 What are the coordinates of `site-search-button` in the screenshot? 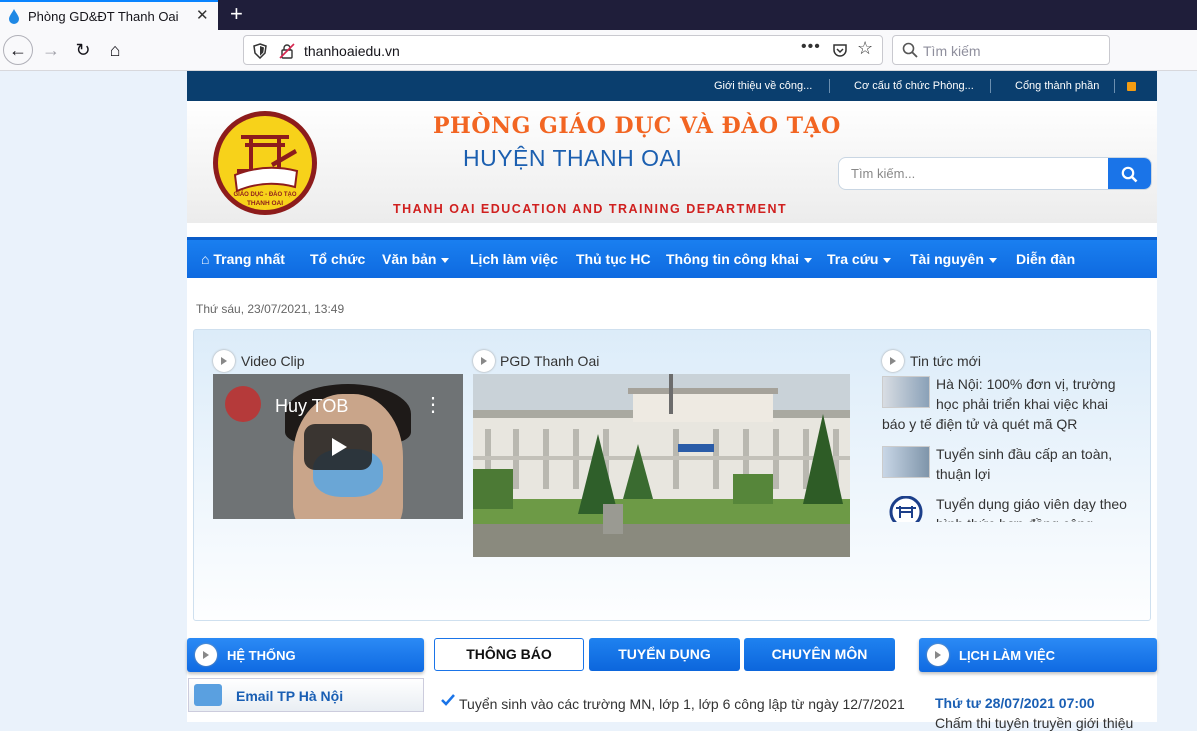 It's located at (1129, 173).